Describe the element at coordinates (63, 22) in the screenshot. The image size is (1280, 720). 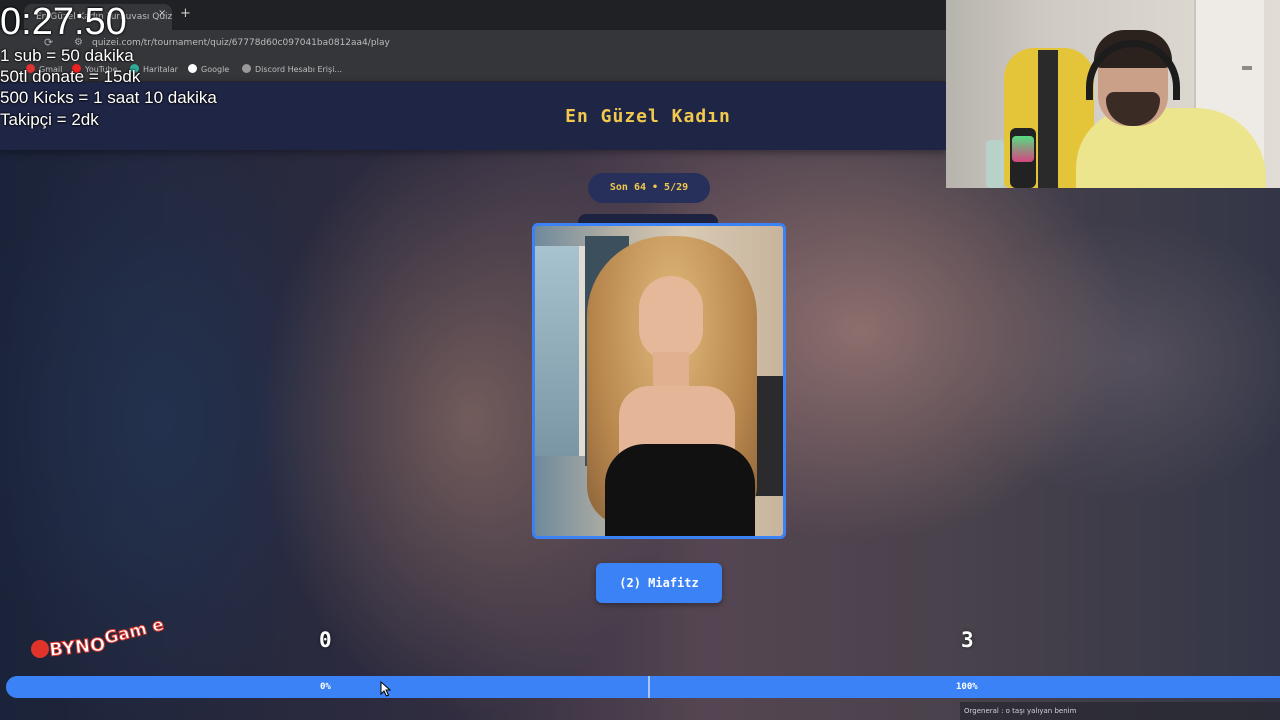
I see `stream-timer: 0:27:50` at that location.